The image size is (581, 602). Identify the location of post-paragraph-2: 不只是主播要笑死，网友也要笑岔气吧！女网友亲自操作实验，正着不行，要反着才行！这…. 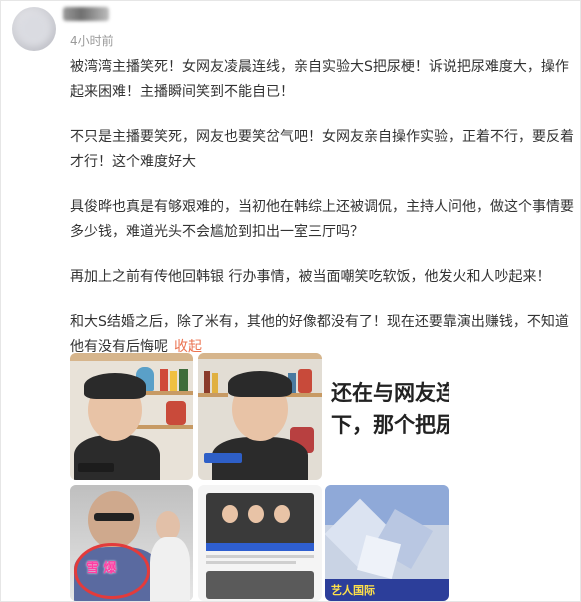
(322, 149).